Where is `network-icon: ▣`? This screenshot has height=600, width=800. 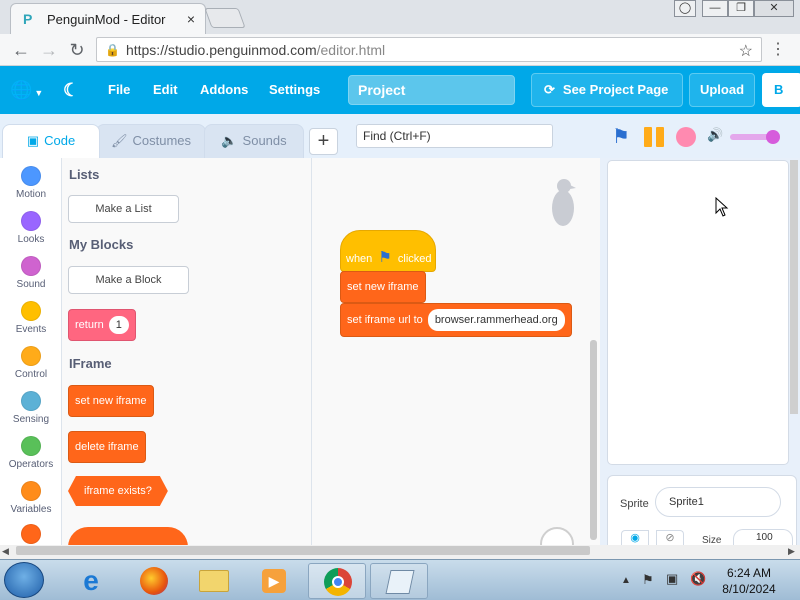 network-icon: ▣ is located at coordinates (672, 579).